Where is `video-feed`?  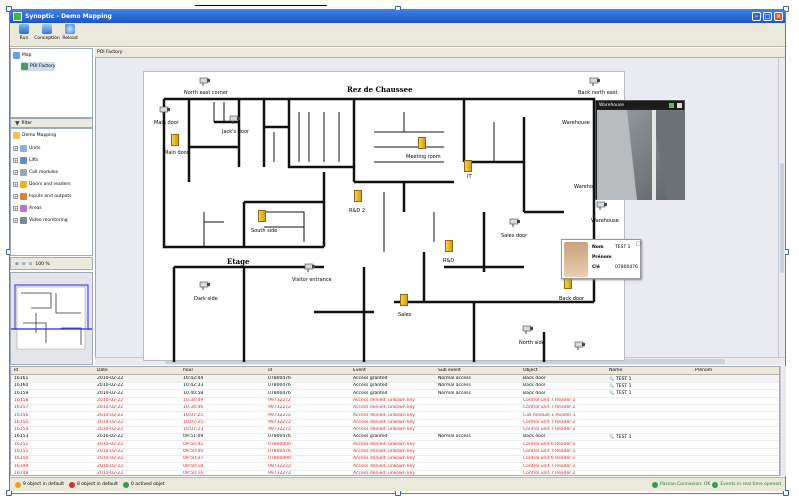 video-feed is located at coordinates (640, 150).